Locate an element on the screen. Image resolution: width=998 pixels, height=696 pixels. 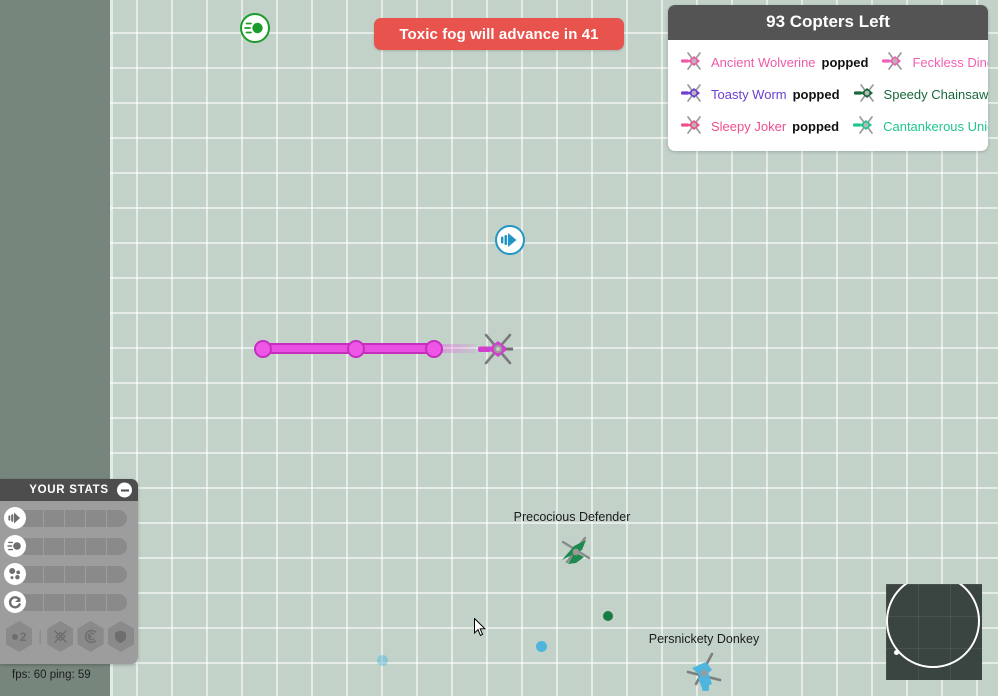
abilities-row: 2 | is located at coordinates (69, 639).